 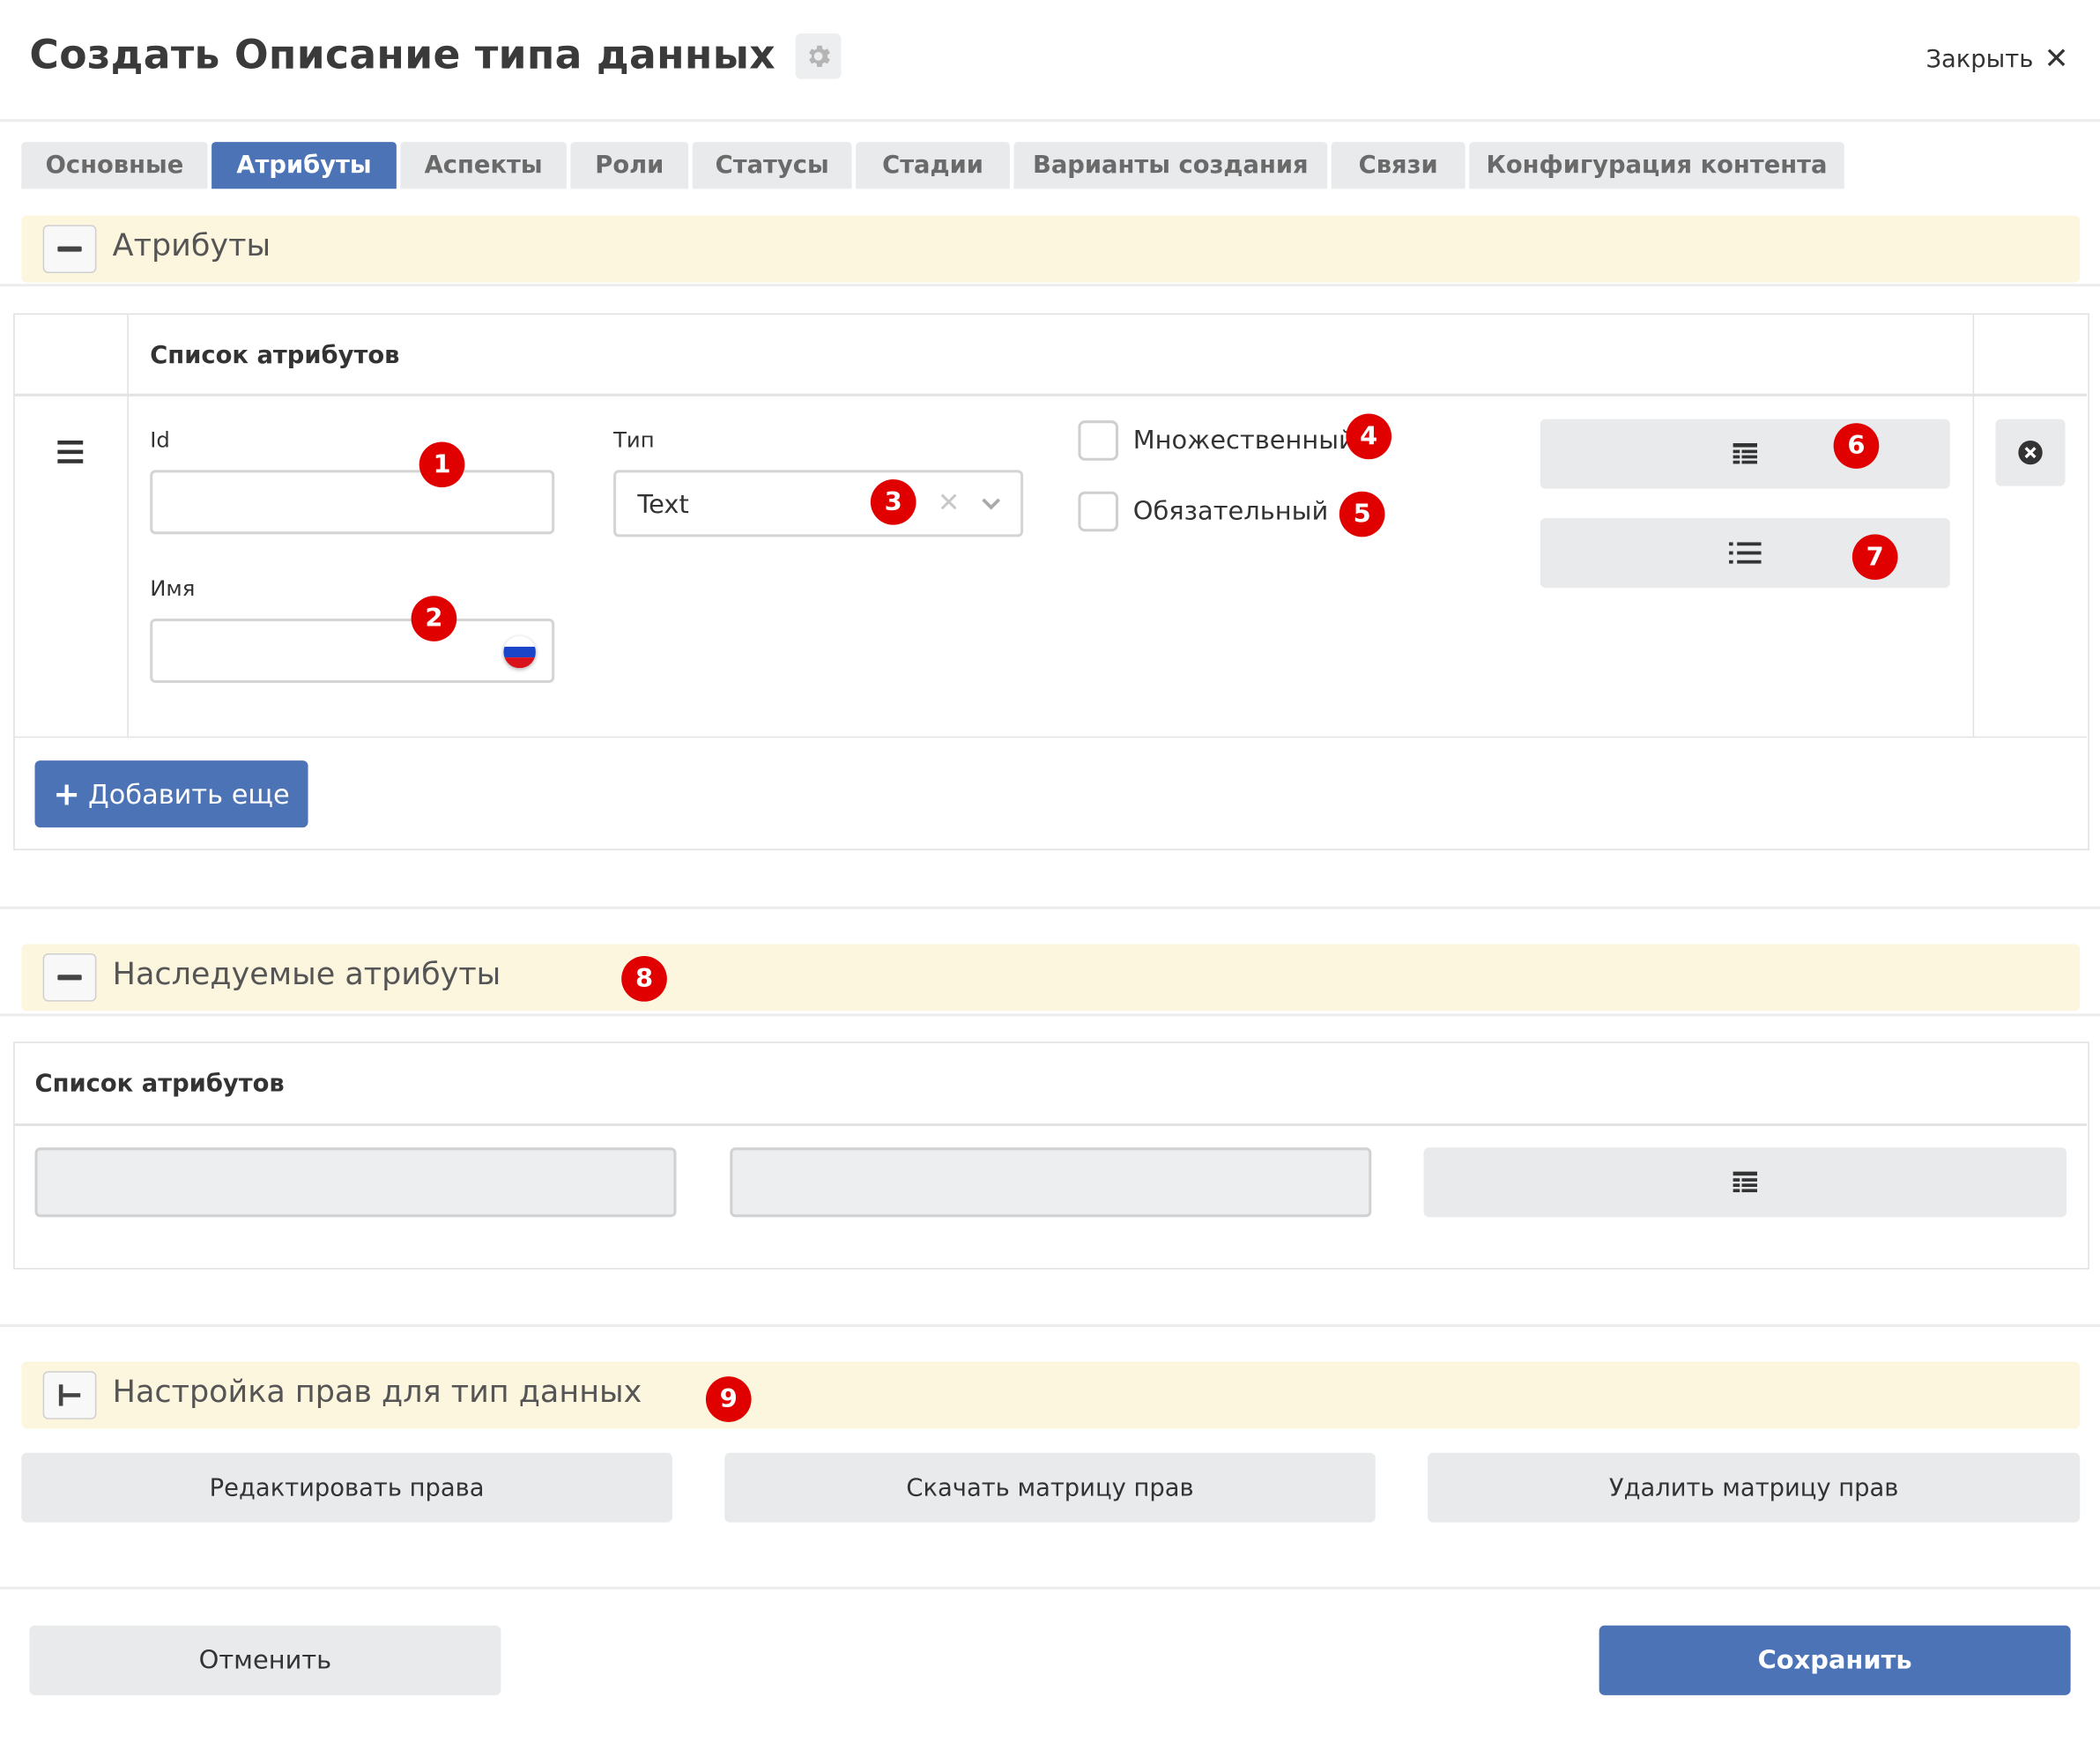 I want to click on inherited-collapse-button, so click(x=70, y=977).